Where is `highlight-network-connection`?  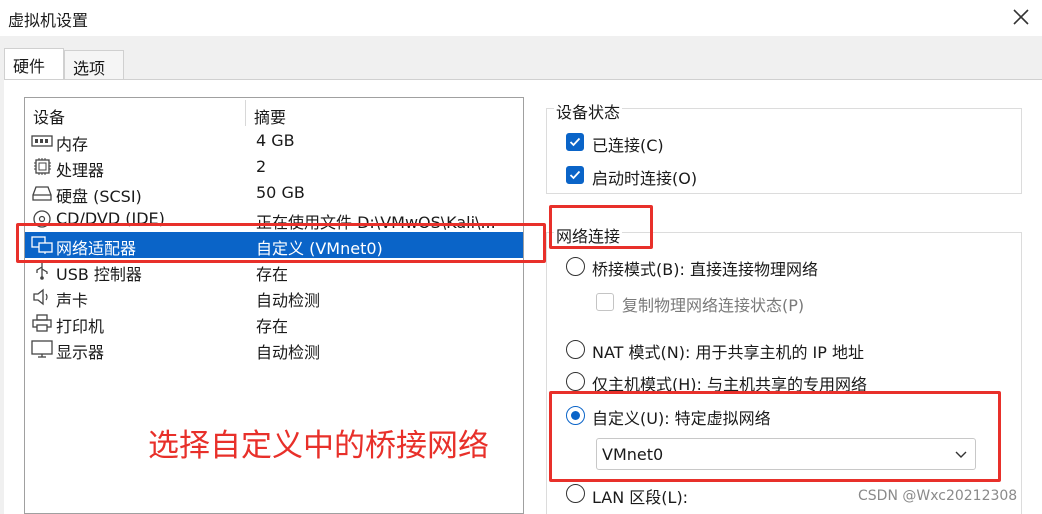 highlight-network-connection is located at coordinates (601, 227).